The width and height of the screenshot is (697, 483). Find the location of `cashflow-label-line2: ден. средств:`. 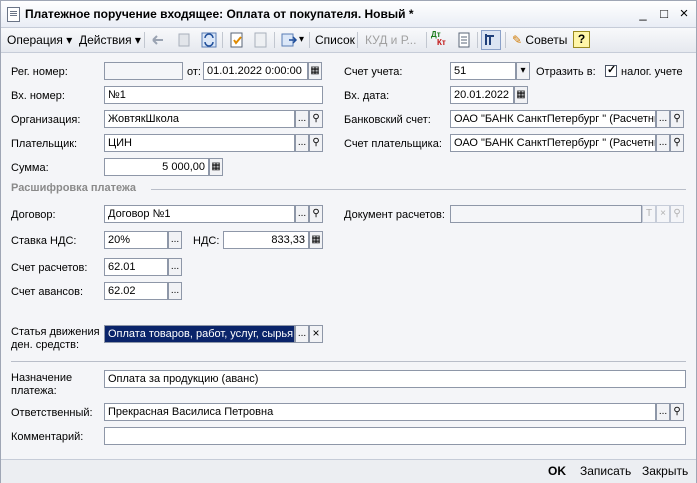

cashflow-label-line2: ден. средств: is located at coordinates (45, 345).